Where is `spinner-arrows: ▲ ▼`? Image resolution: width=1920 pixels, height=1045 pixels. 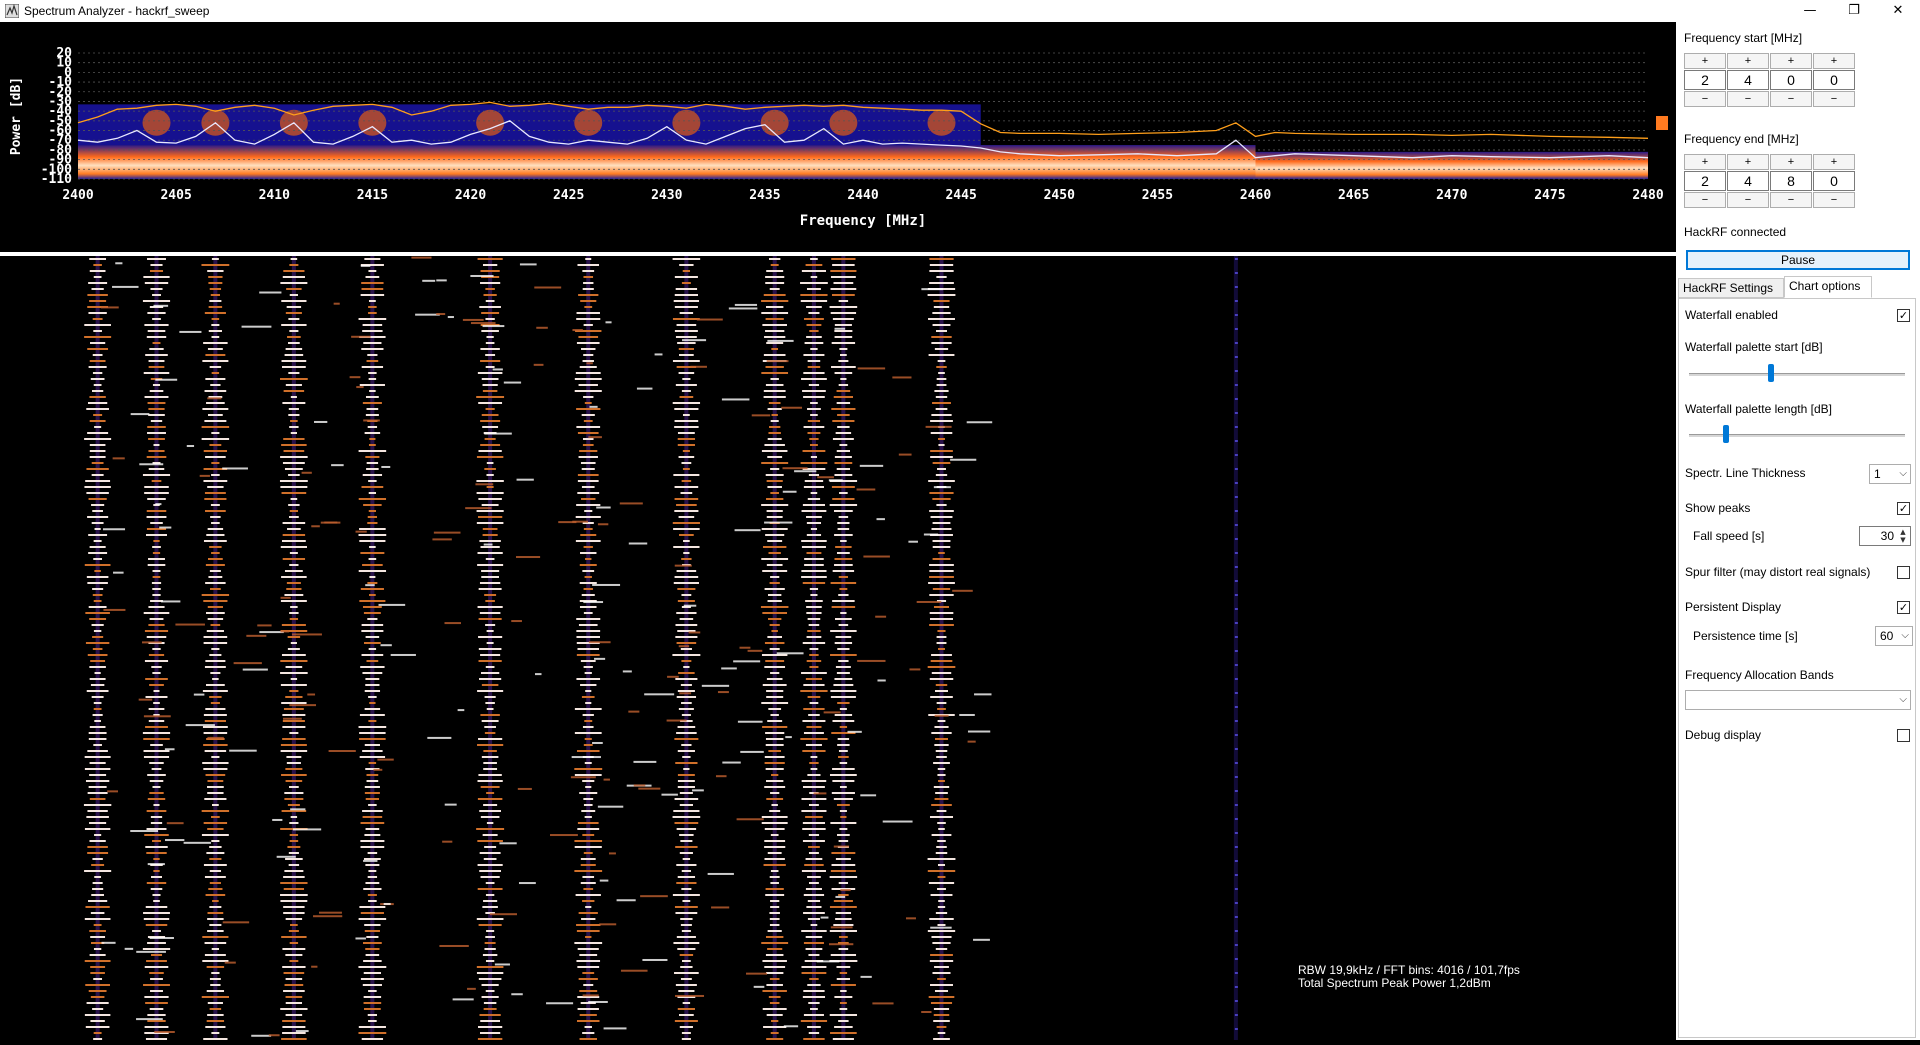
spinner-arrows: ▲ ▼ is located at coordinates (1903, 536).